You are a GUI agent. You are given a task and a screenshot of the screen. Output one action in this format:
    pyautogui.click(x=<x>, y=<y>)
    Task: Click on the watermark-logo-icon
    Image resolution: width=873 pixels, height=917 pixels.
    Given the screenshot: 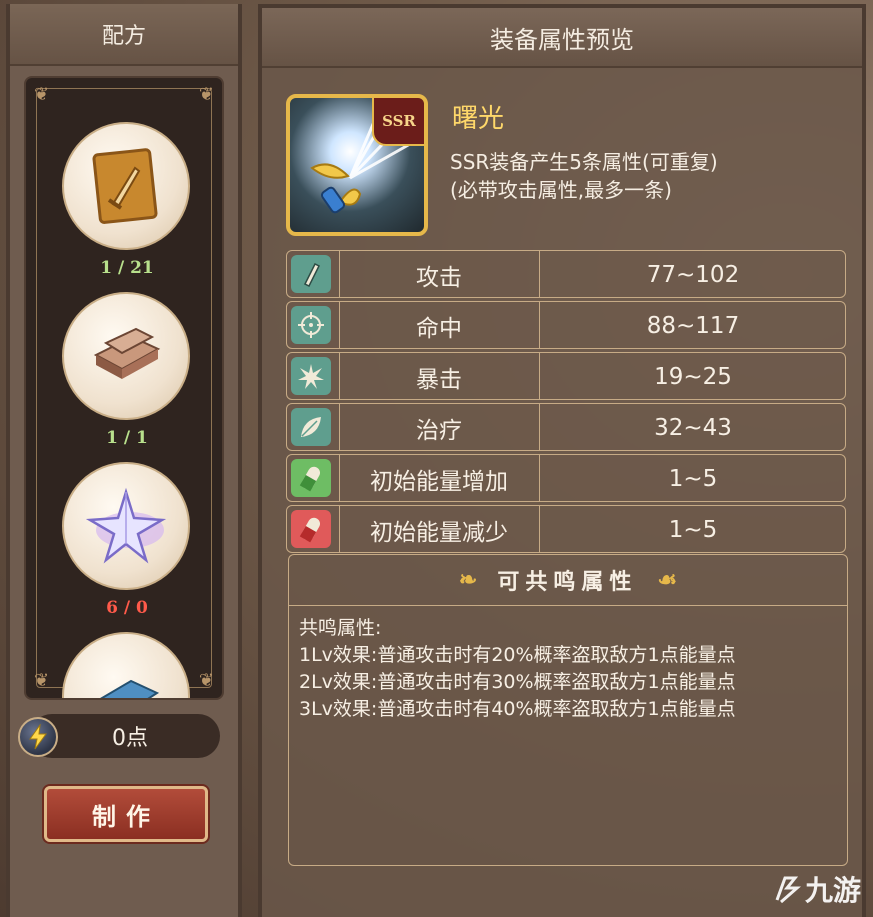 What is the action you would take?
    pyautogui.click(x=788, y=890)
    